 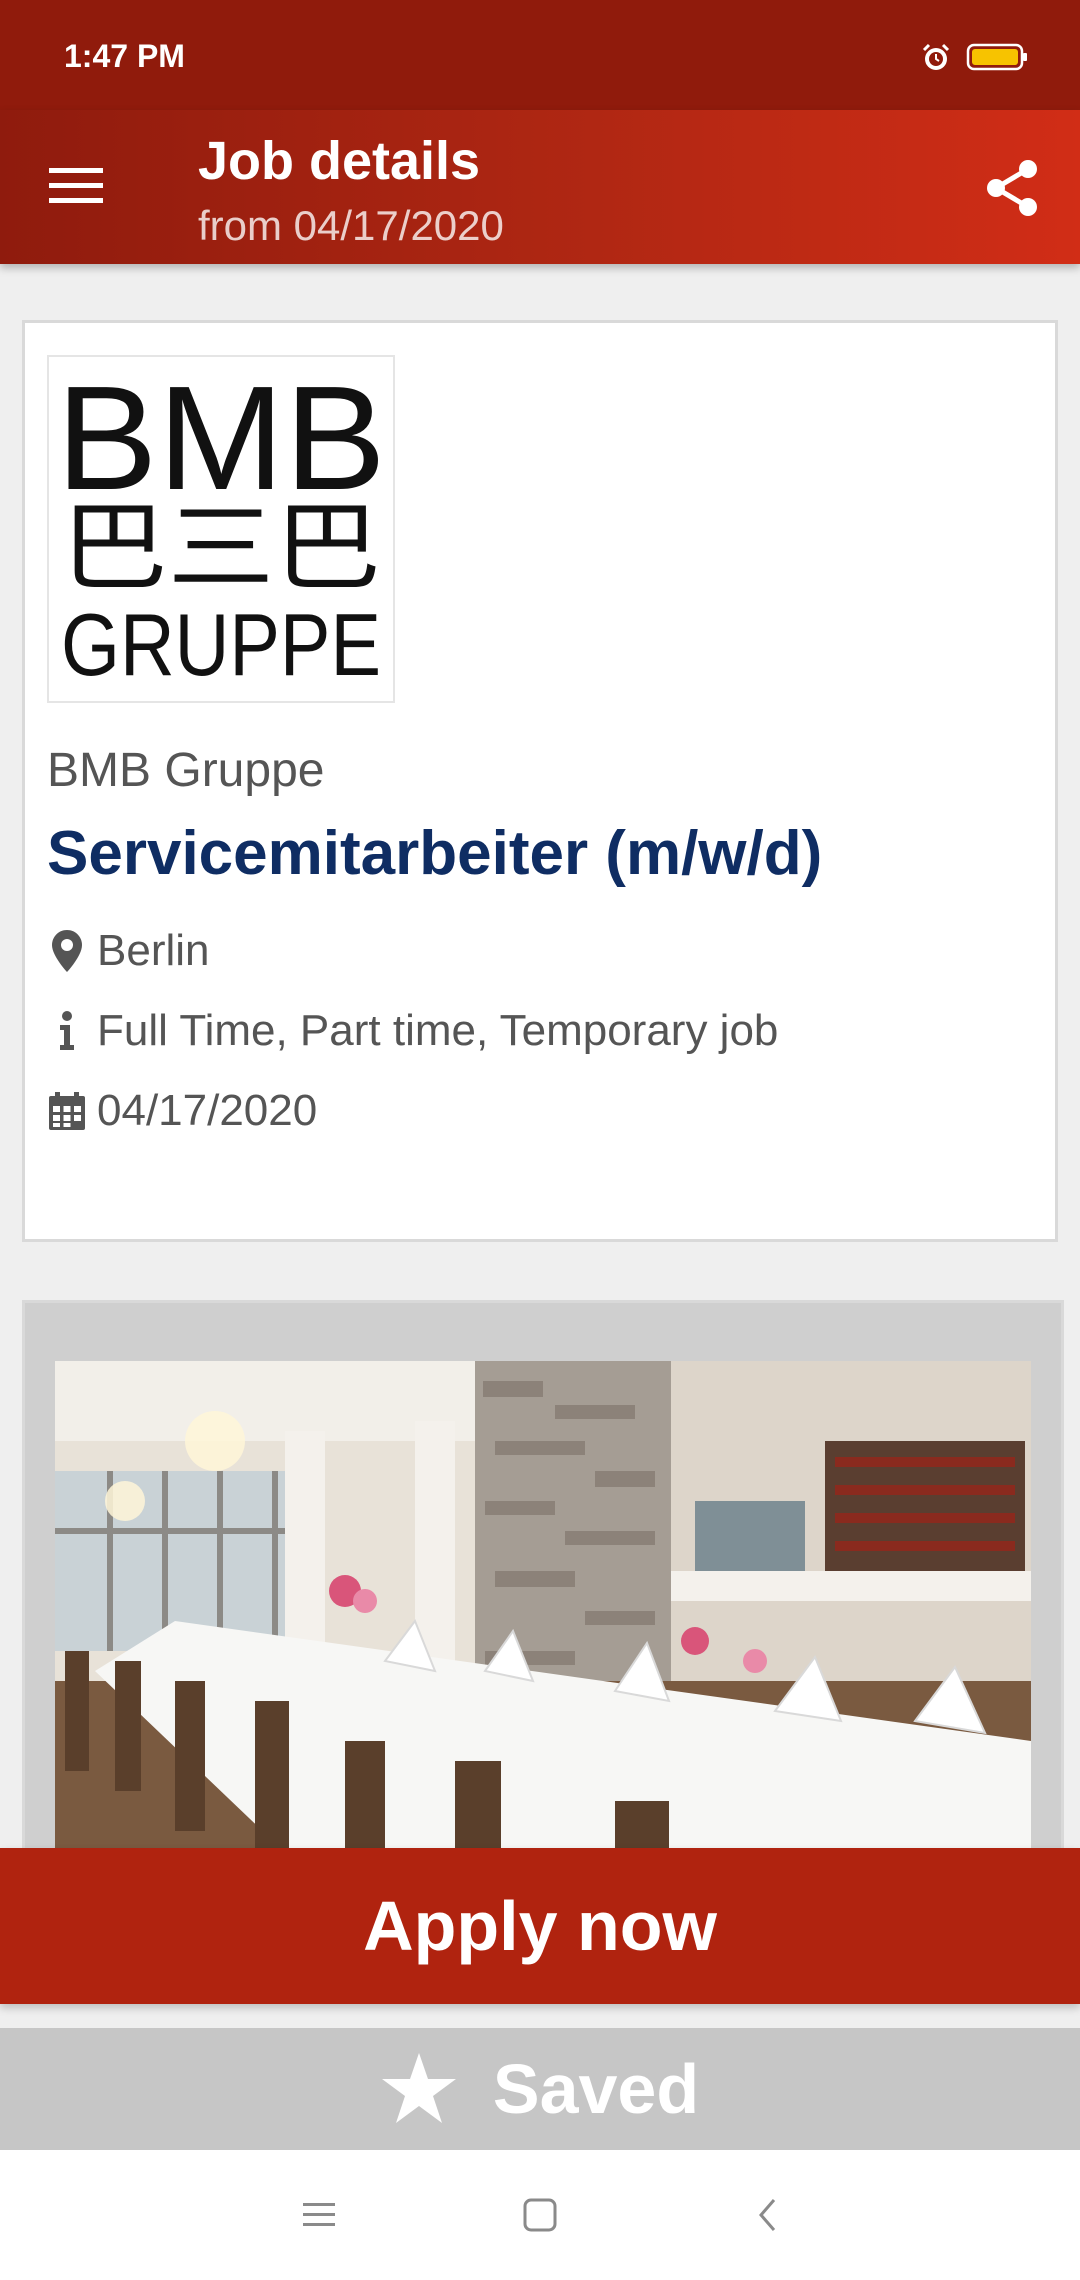 I want to click on star-icon, so click(x=418, y=2088).